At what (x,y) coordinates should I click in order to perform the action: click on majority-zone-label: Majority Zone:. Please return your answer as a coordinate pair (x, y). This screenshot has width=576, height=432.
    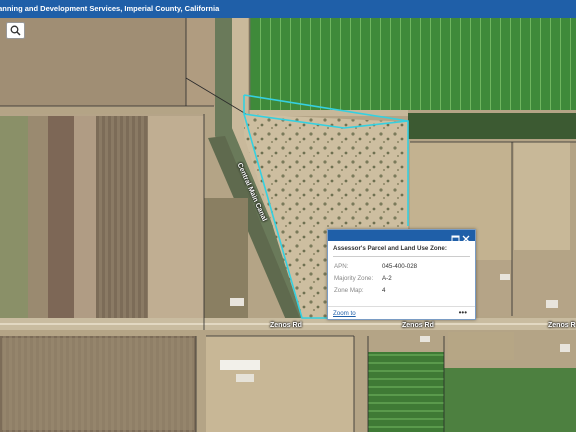
    Looking at the image, I should click on (354, 278).